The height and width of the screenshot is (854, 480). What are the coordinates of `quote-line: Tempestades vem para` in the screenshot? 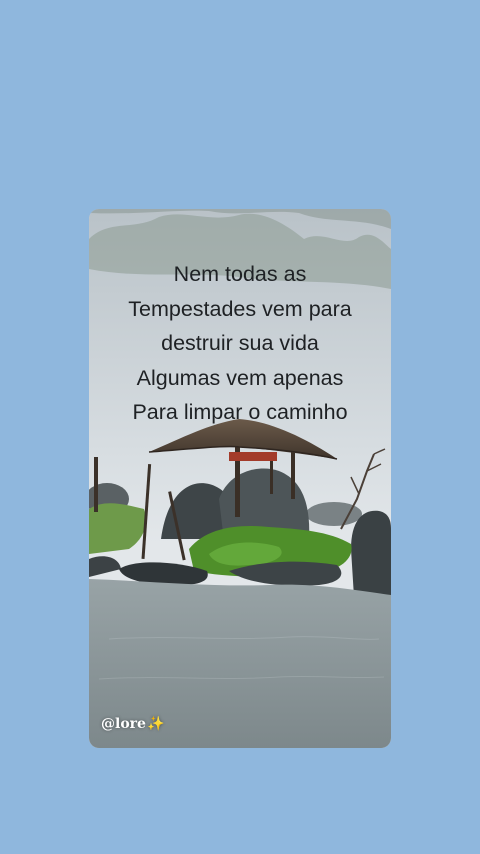 It's located at (240, 308).